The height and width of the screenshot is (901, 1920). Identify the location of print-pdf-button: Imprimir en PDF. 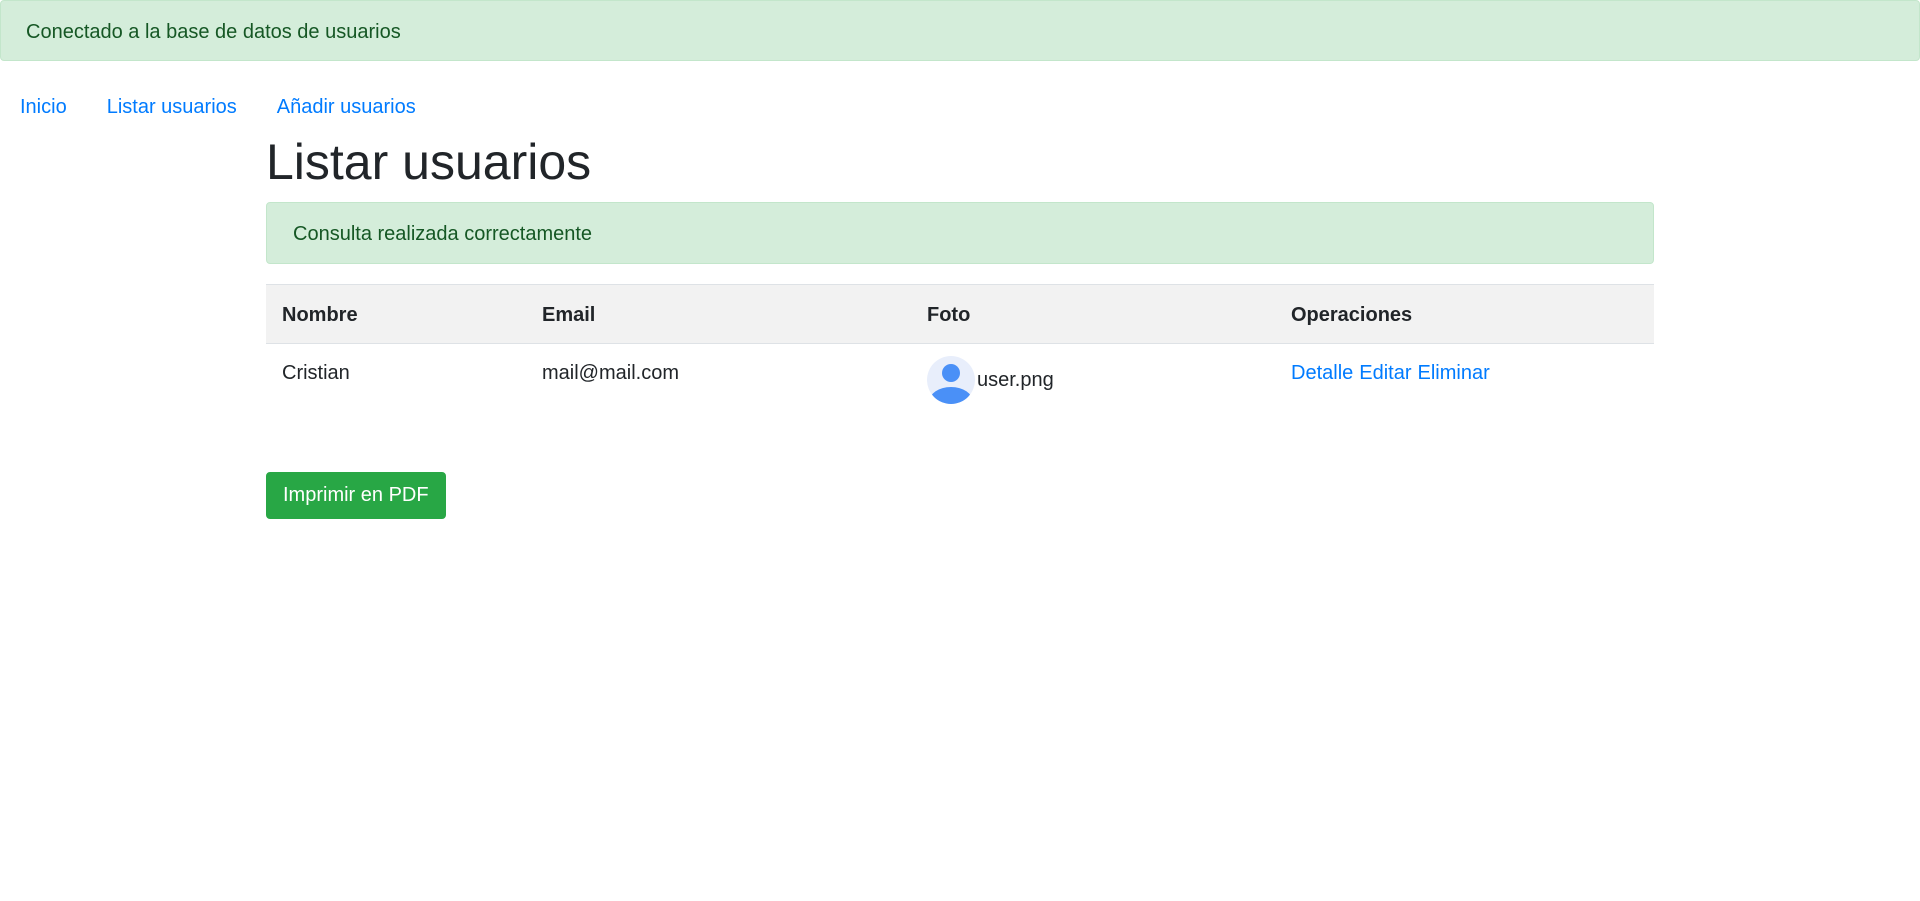
(356, 495).